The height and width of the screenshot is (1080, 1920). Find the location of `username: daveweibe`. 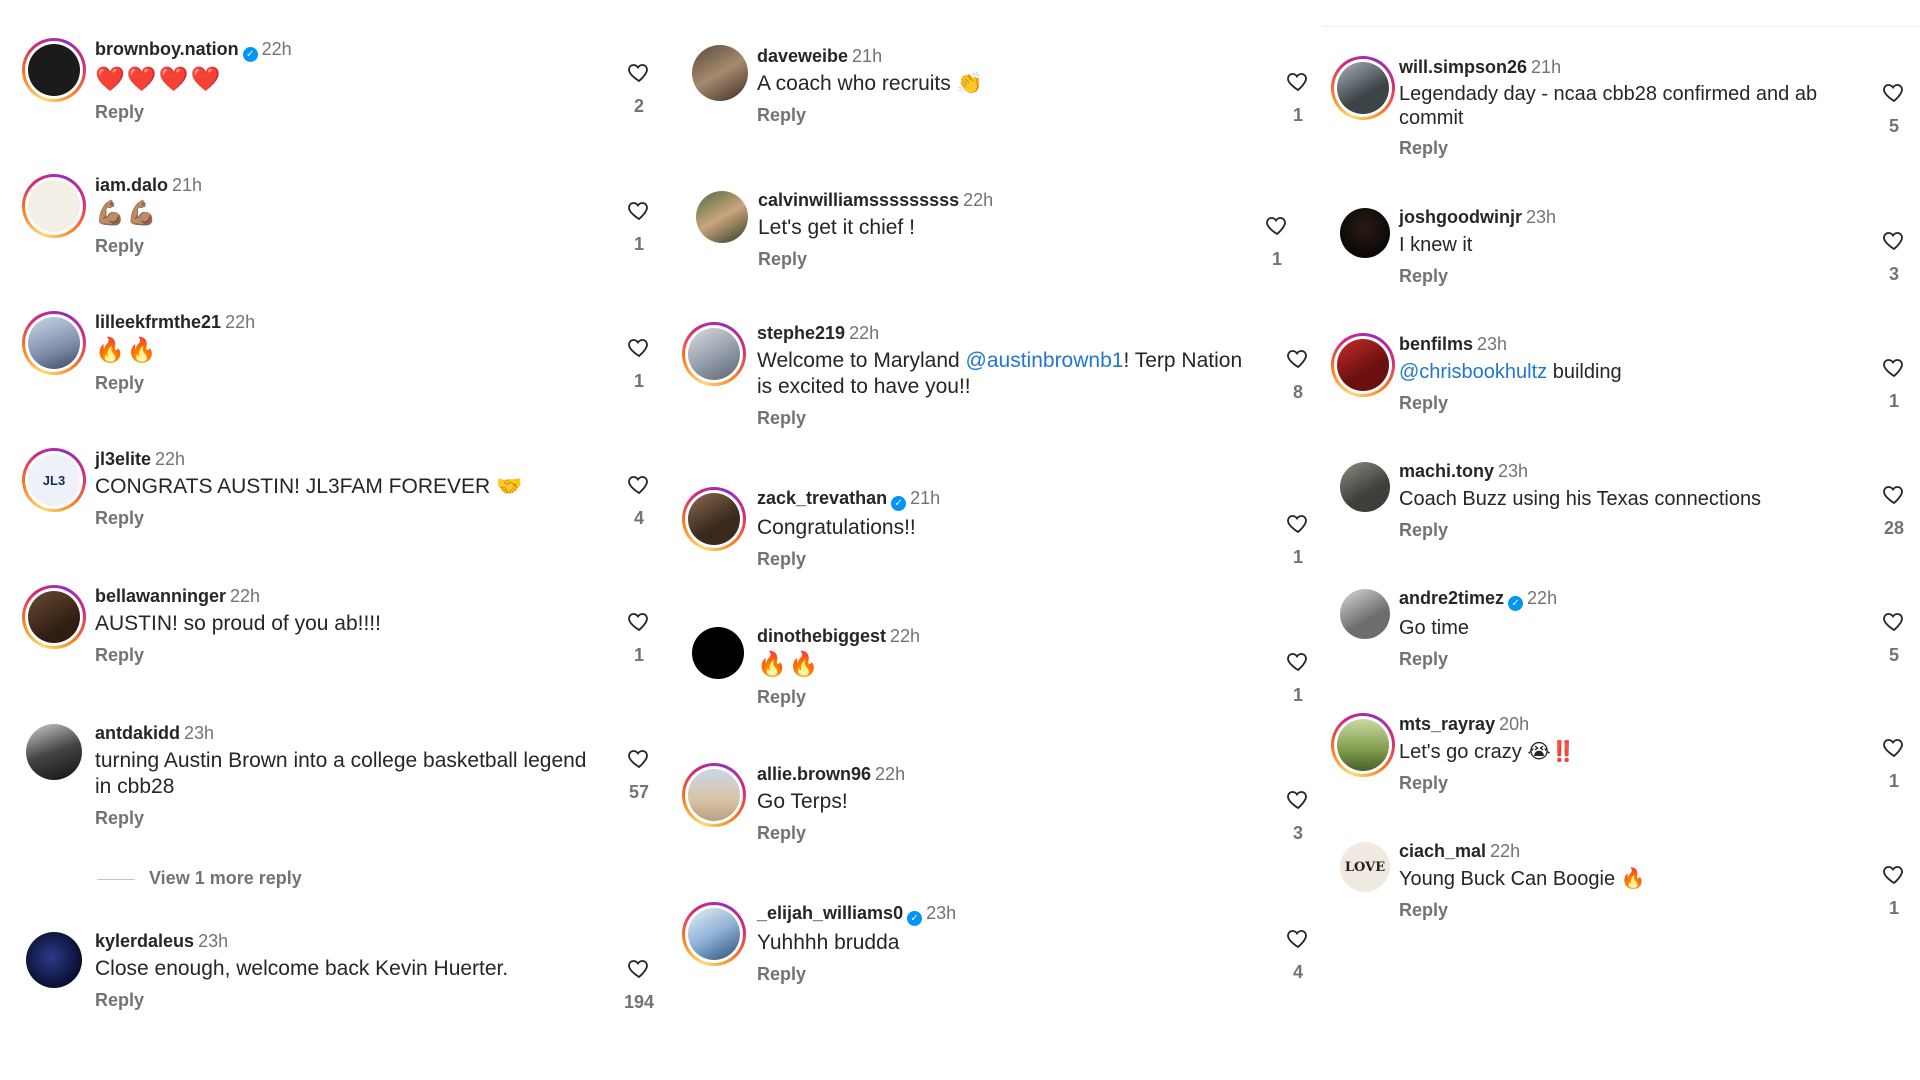

username: daveweibe is located at coordinates (802, 56).